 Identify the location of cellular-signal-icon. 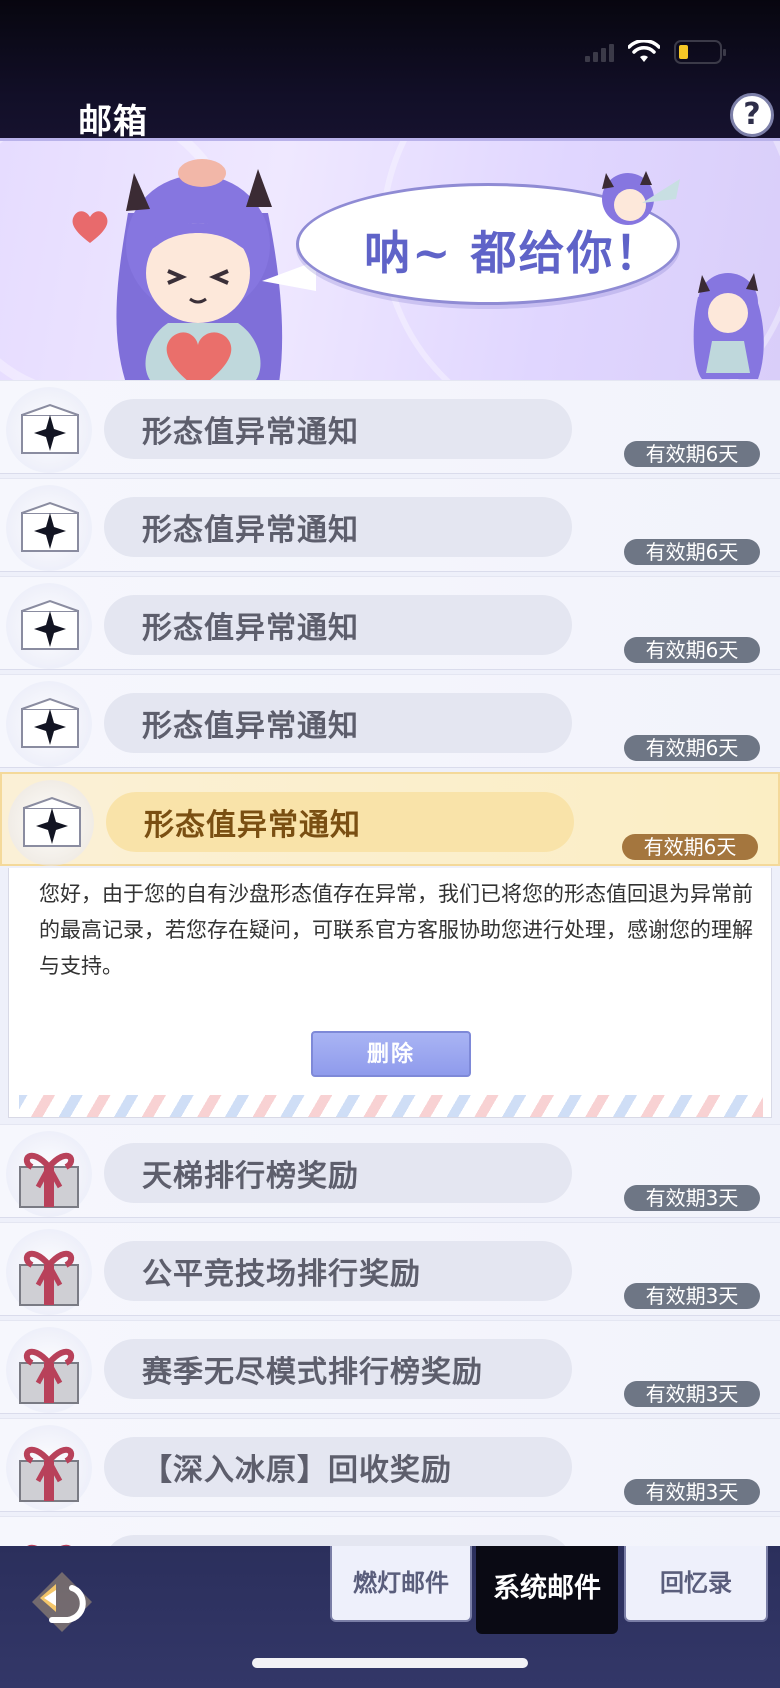
(599, 52).